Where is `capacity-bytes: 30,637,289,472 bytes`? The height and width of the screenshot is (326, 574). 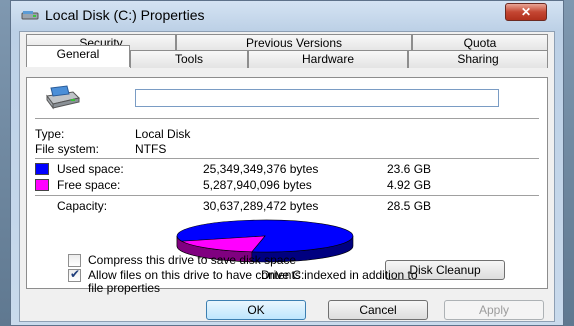
capacity-bytes: 30,637,289,472 bytes is located at coordinates (261, 206).